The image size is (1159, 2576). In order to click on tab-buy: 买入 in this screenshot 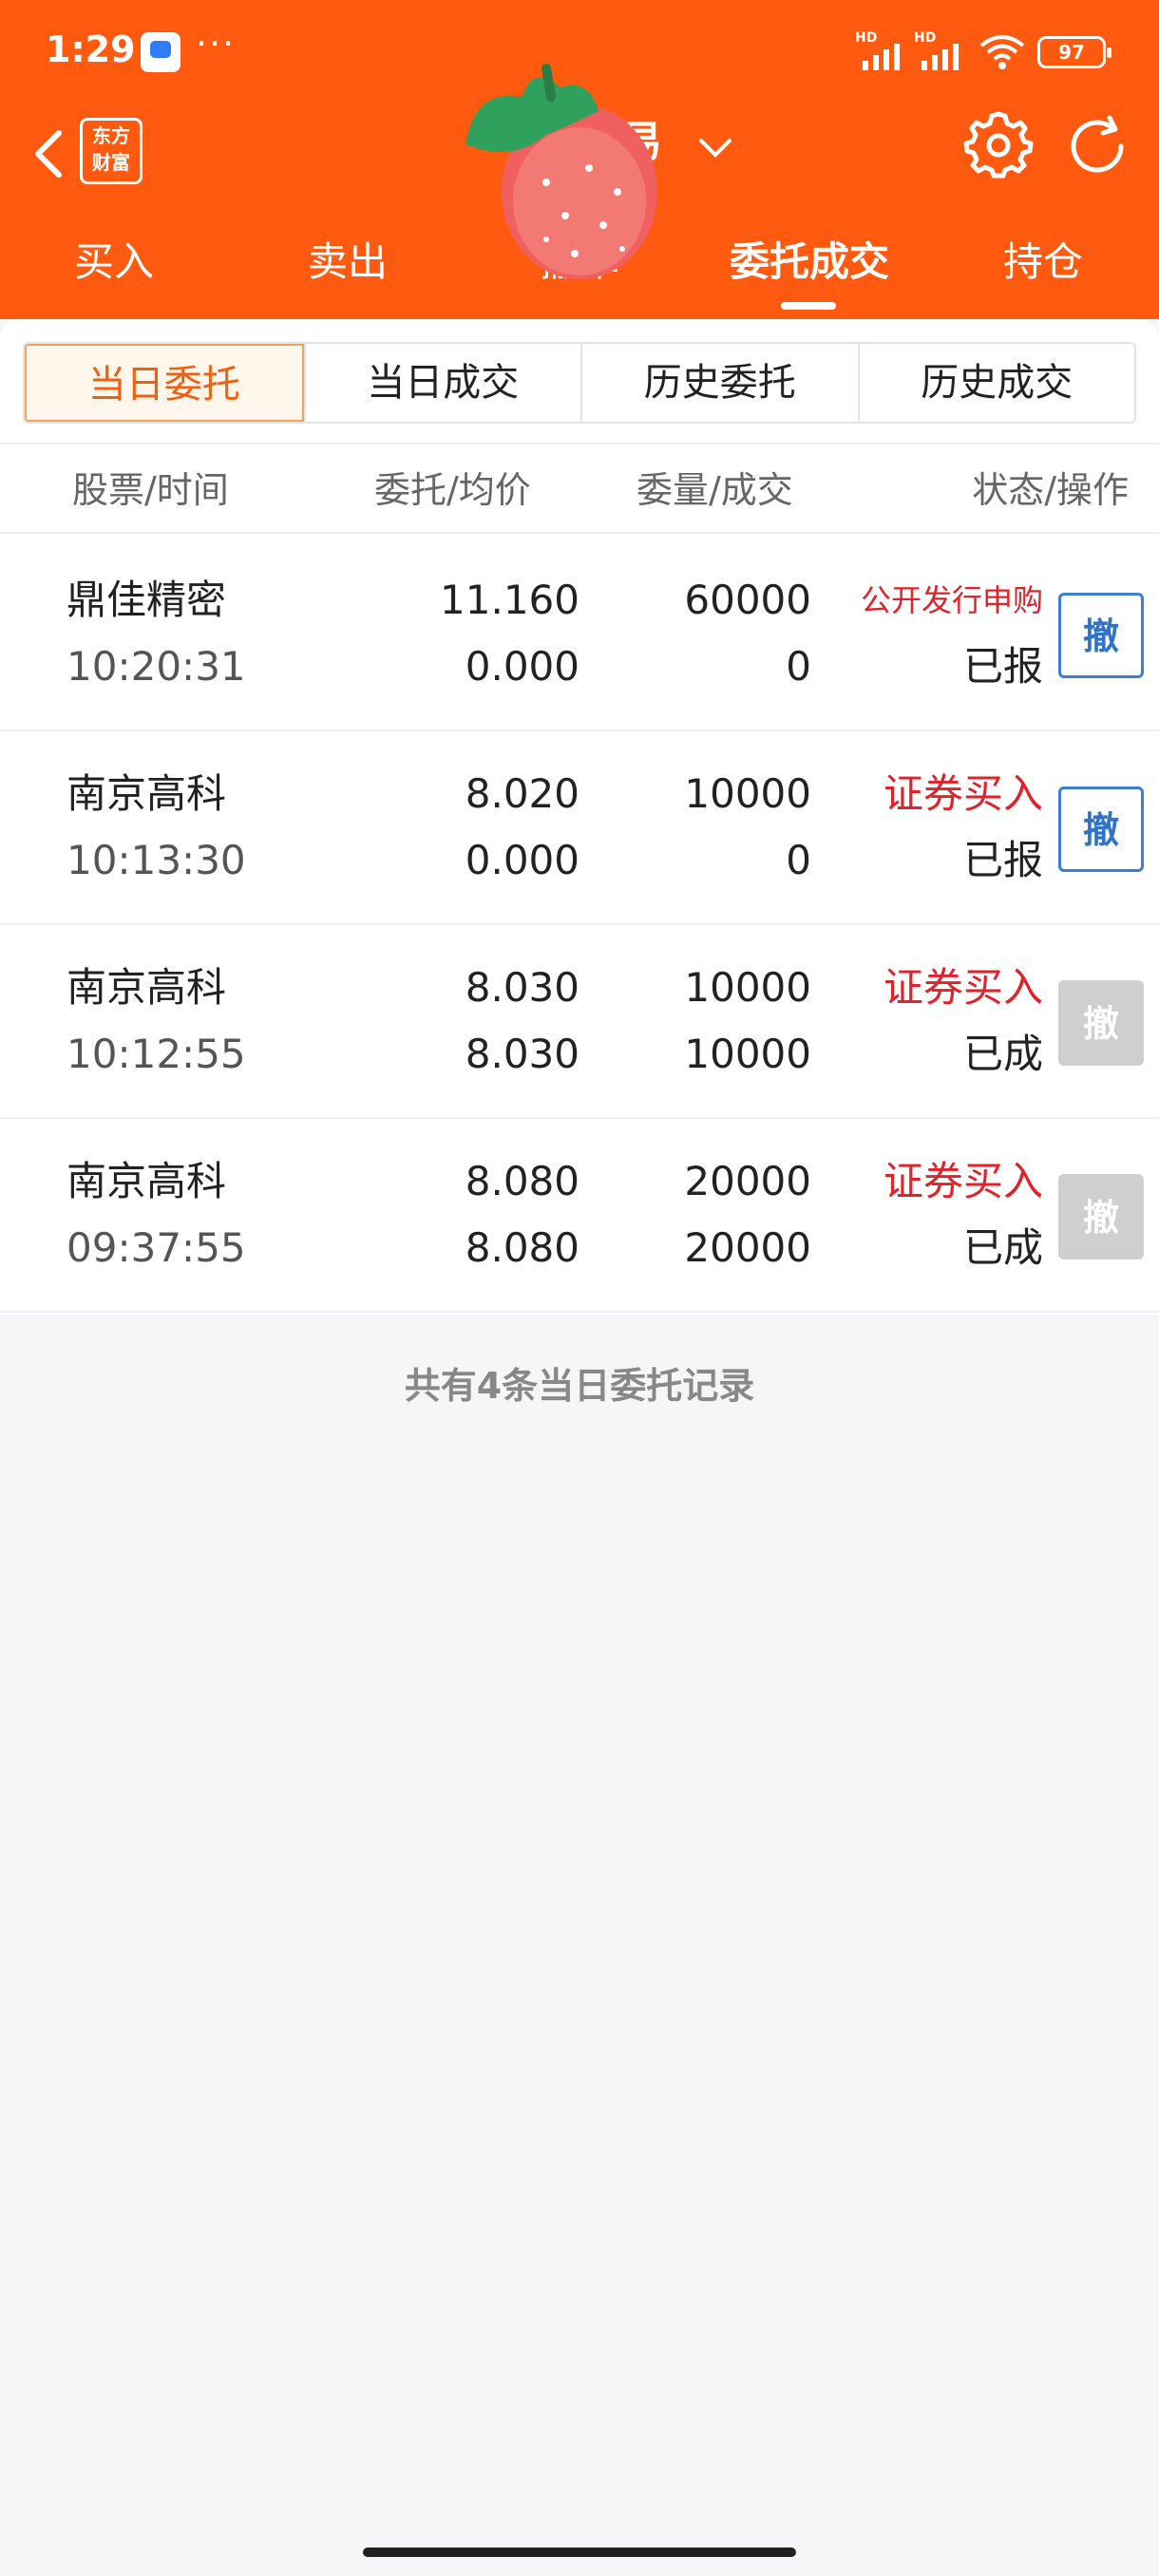, I will do `click(114, 262)`.